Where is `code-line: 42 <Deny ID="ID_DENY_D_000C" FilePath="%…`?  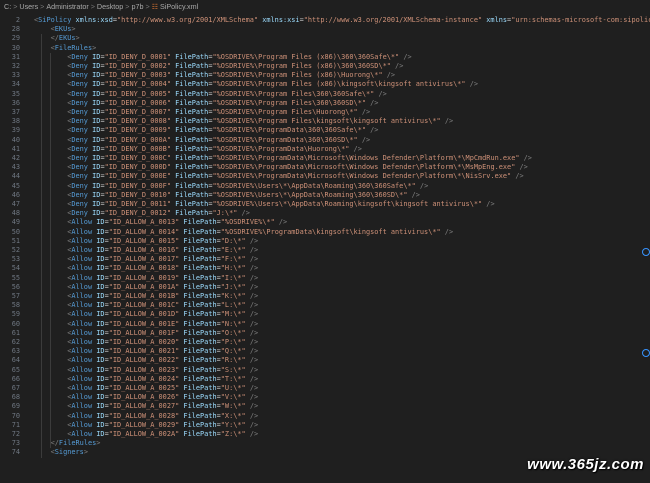
code-line: 42 <Deny ID="ID_DENY_D_000C" FilePath="%… is located at coordinates (325, 158).